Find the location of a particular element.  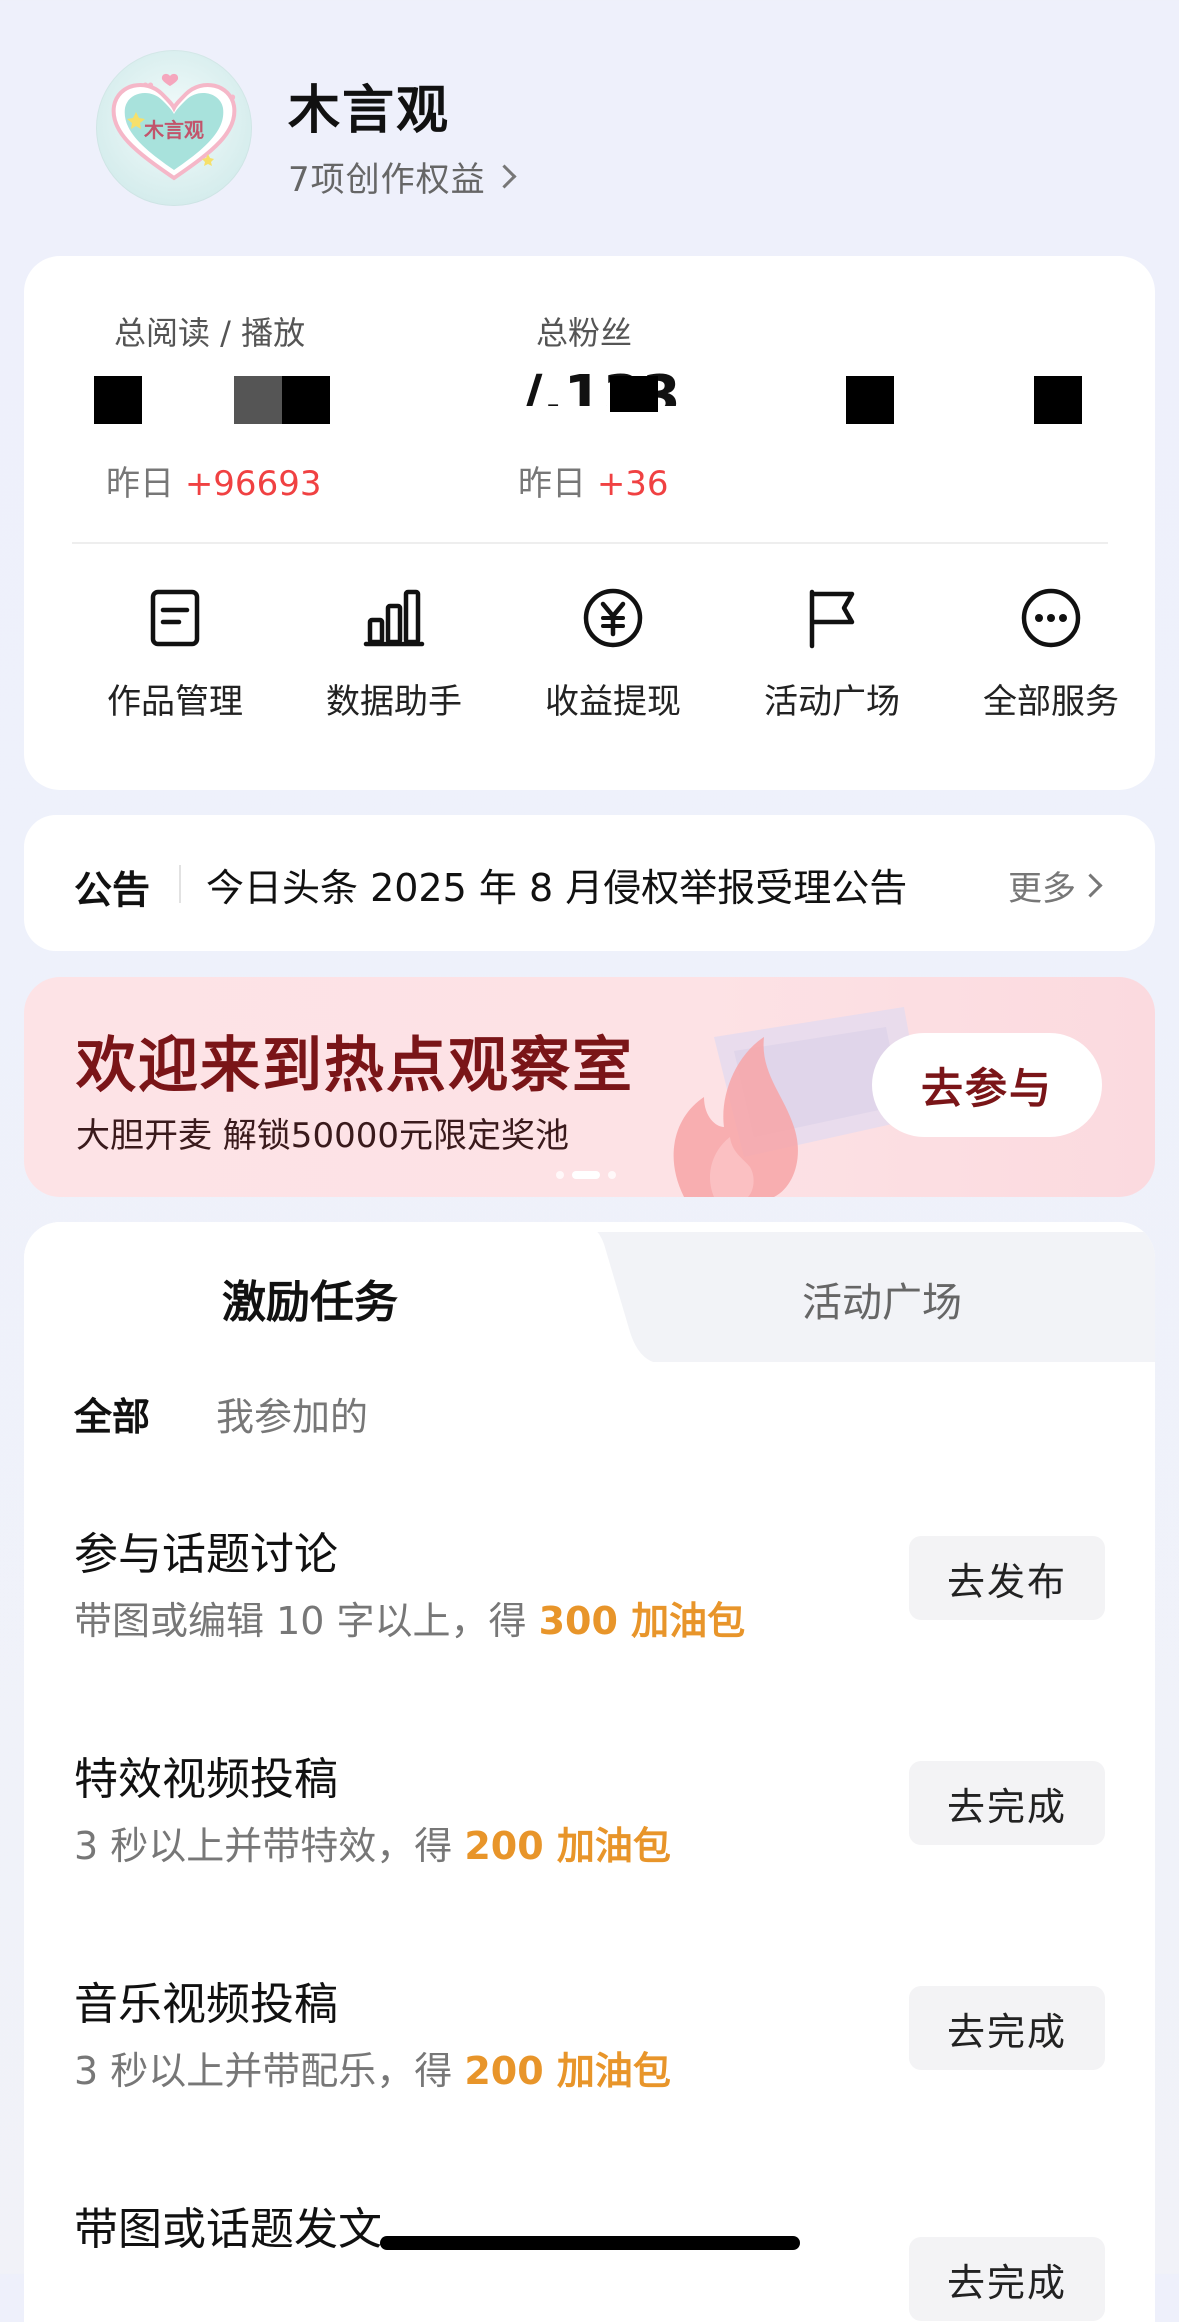

filter-joined: 我参加的 is located at coordinates (292, 1413).